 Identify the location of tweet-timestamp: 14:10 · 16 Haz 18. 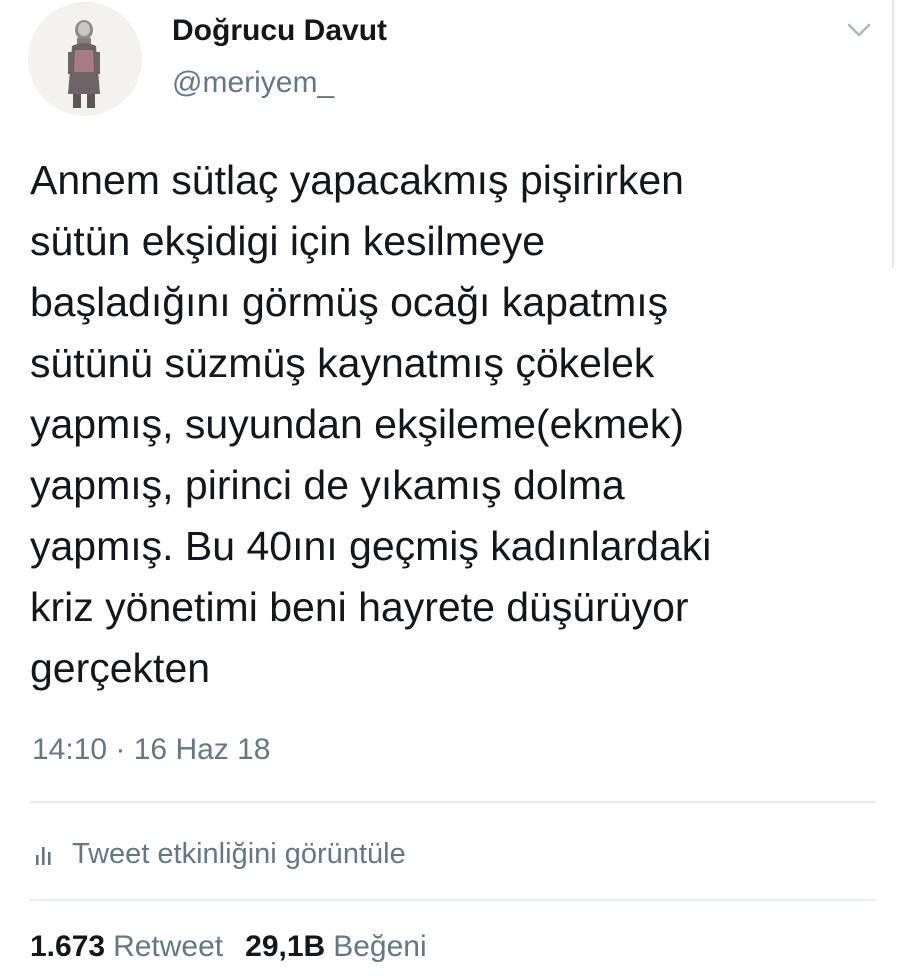
(151, 750).